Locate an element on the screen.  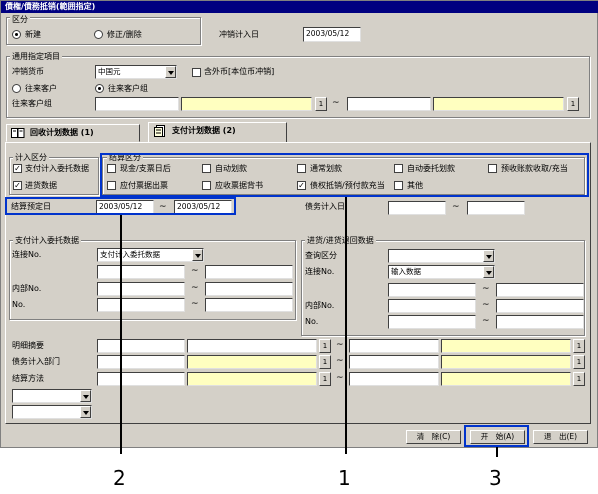
payment-booking-checkbox: ✓ is located at coordinates (17, 168).